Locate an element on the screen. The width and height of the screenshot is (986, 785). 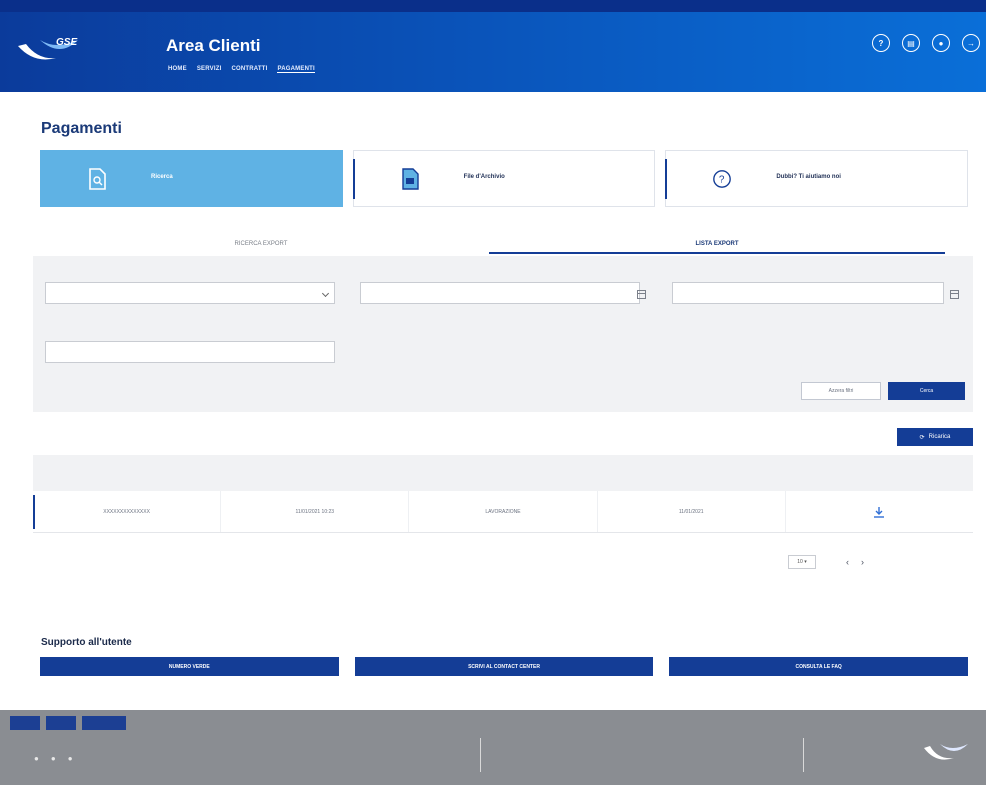
code-input is located at coordinates (190, 352).